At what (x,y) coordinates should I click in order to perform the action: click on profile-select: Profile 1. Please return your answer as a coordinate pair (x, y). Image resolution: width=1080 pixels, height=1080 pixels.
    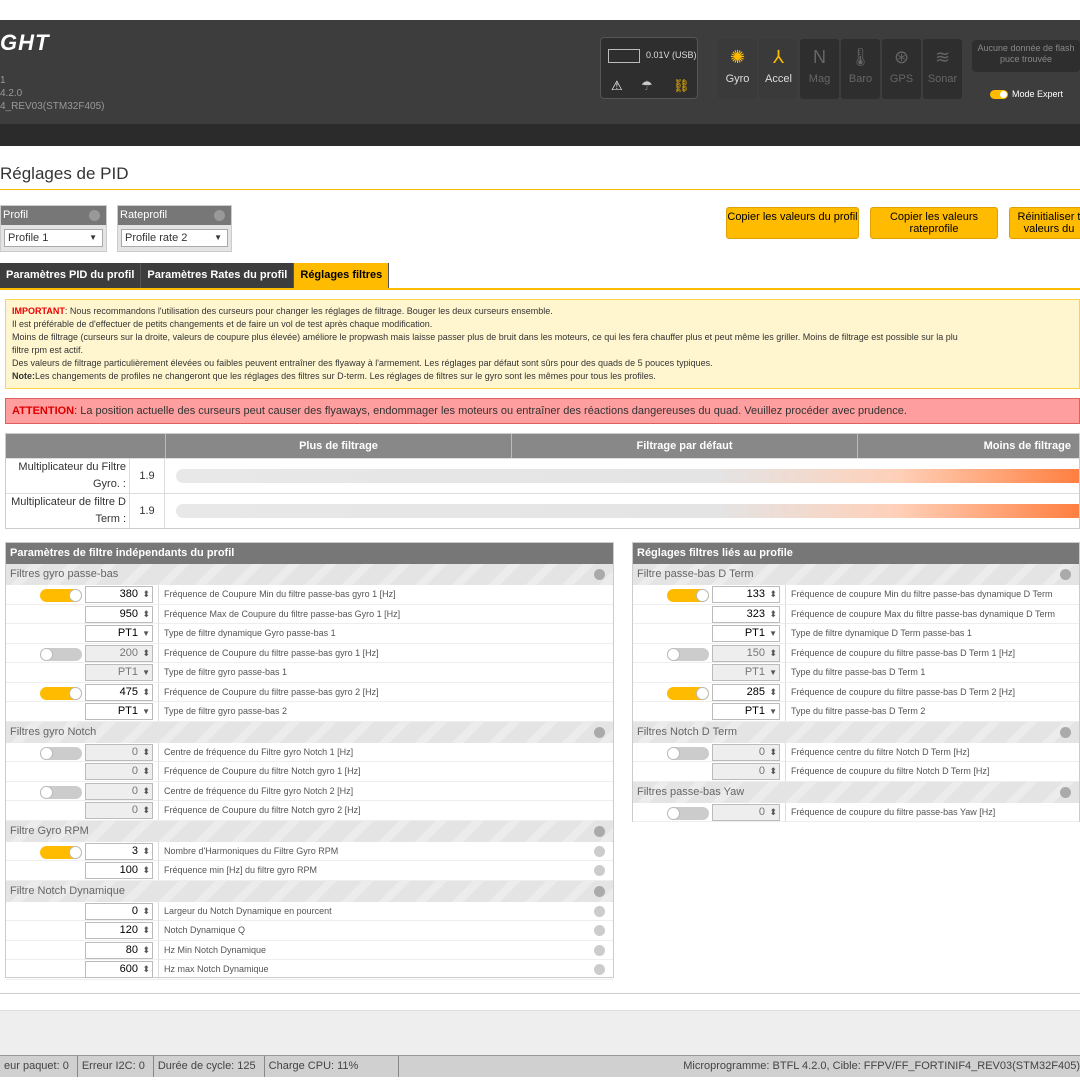
    Looking at the image, I should click on (53, 238).